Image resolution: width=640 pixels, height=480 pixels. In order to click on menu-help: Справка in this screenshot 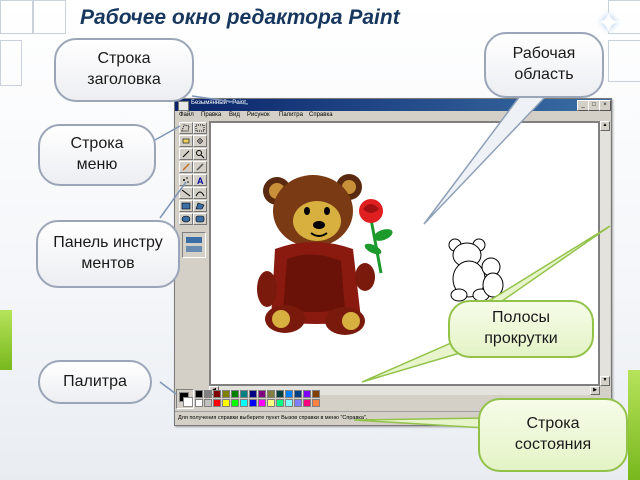, I will do `click(321, 115)`.